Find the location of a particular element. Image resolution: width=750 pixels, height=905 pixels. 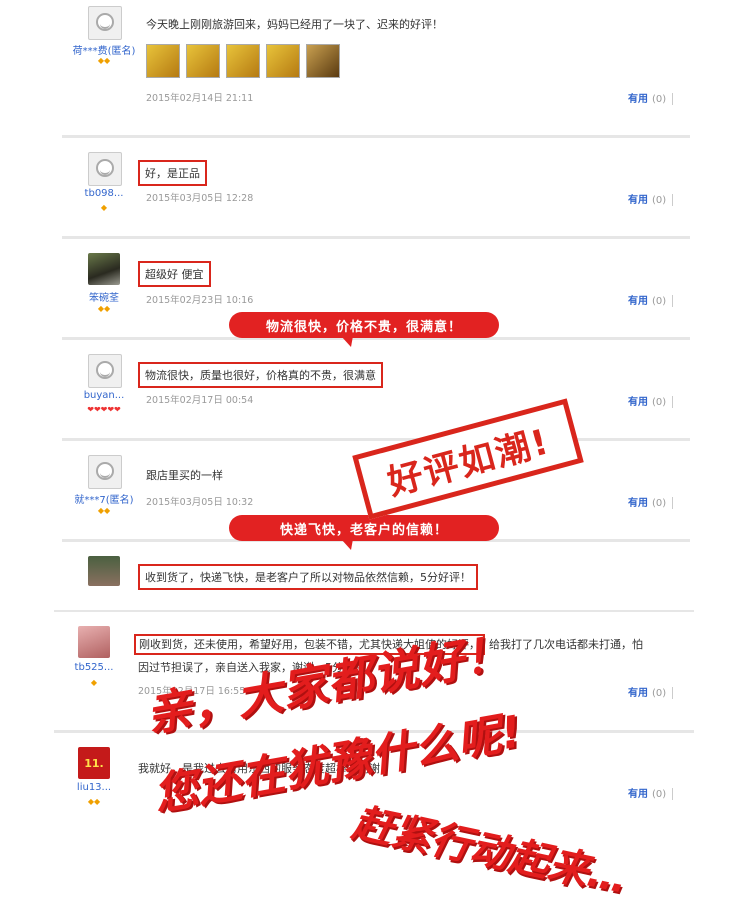

reviewer-name: 就***7(匿名) is located at coordinates (104, 498).